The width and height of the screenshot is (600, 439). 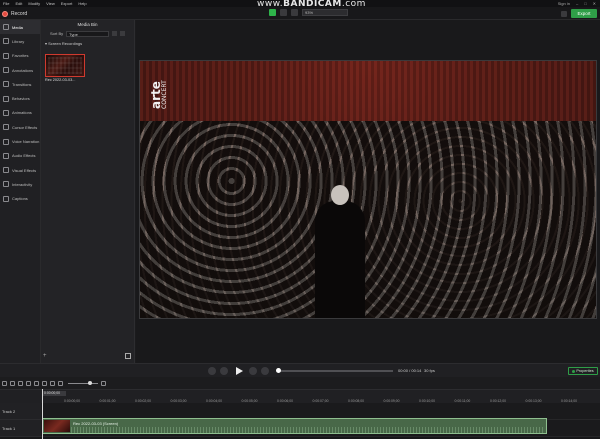 I want to click on library-icon, so click(x=6, y=41).